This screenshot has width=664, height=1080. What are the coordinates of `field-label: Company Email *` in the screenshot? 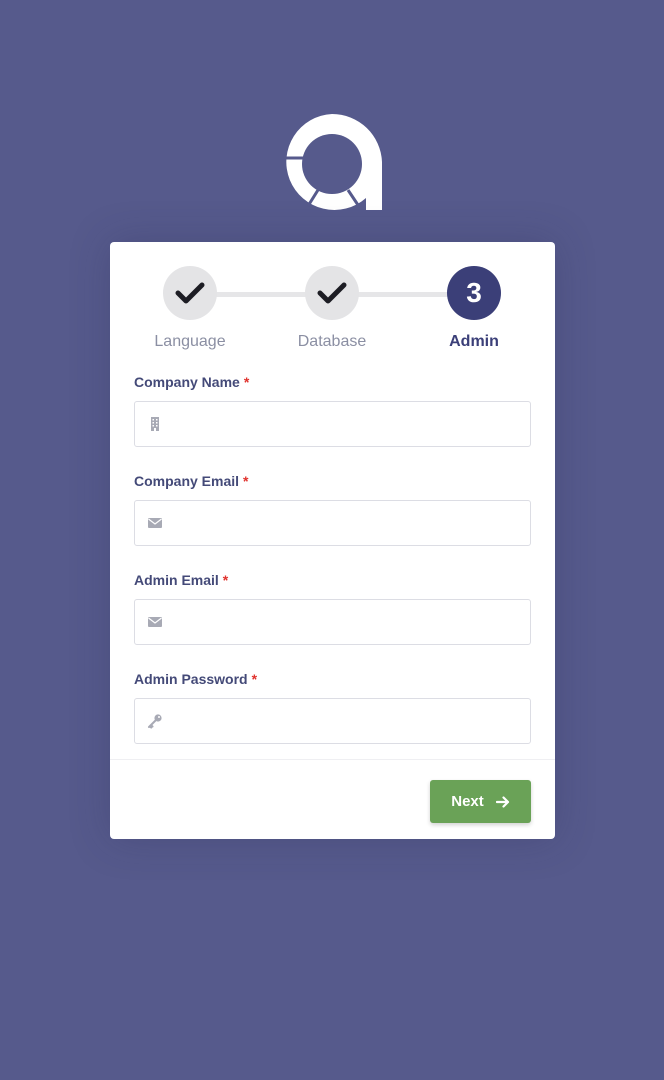 It's located at (332, 481).